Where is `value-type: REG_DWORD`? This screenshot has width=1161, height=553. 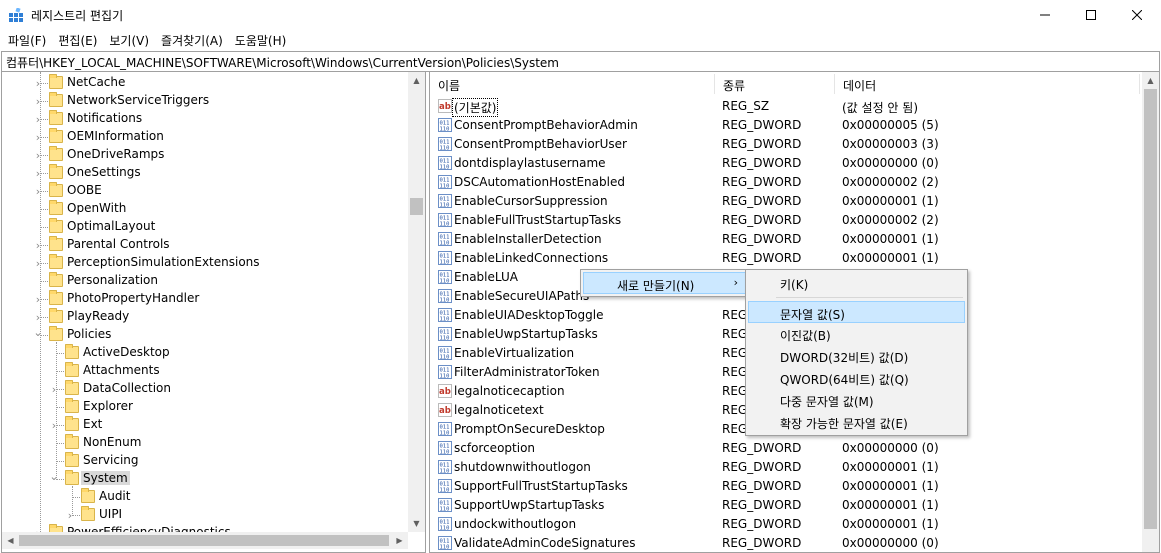
value-type: REG_DWORD is located at coordinates (762, 220).